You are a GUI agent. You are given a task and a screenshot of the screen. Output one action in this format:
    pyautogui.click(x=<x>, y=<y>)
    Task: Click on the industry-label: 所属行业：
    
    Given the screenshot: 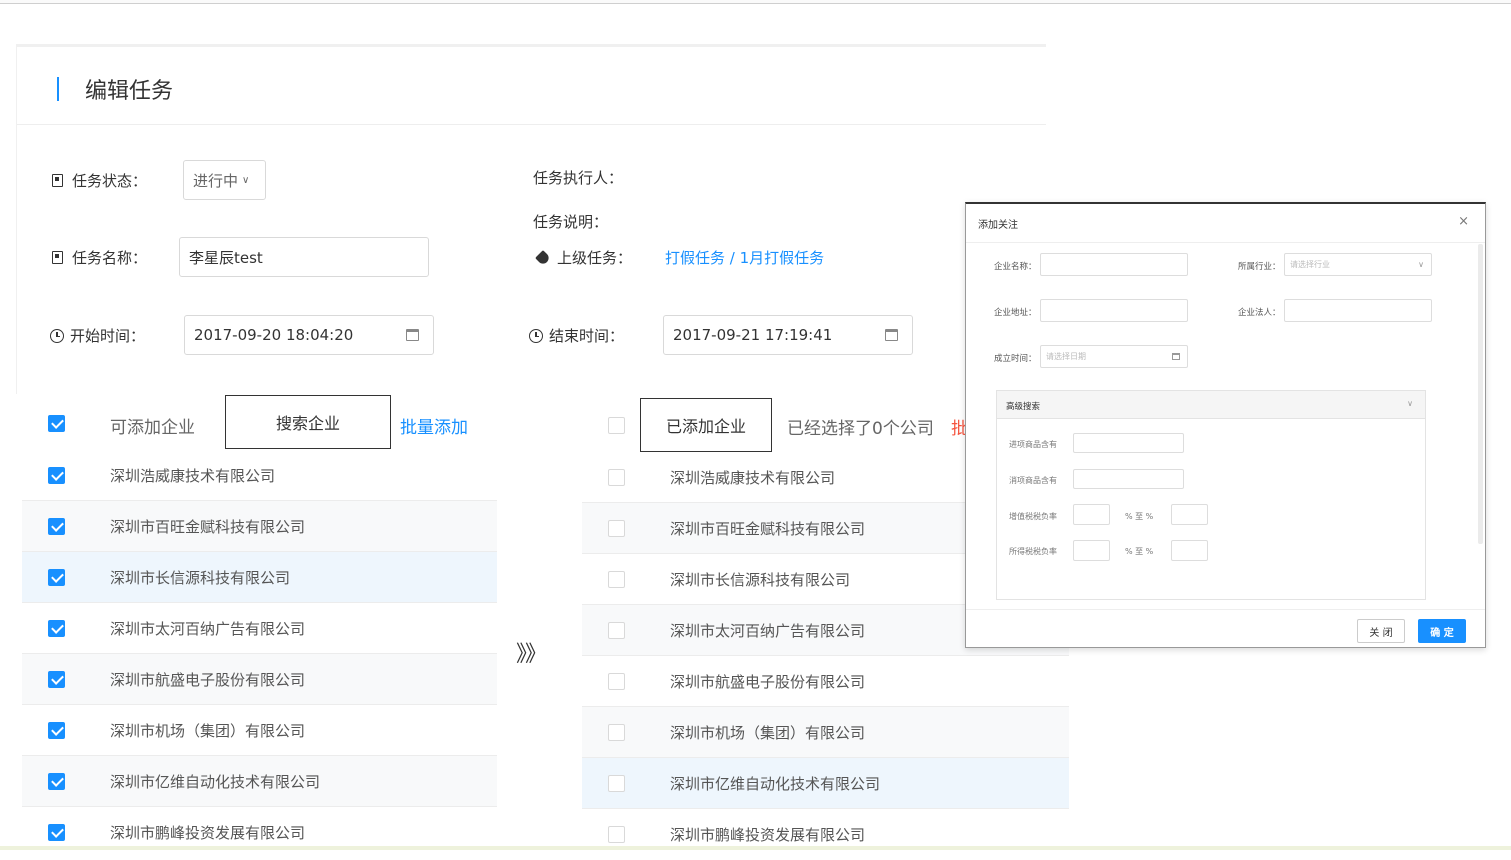 What is the action you would take?
    pyautogui.click(x=1259, y=267)
    